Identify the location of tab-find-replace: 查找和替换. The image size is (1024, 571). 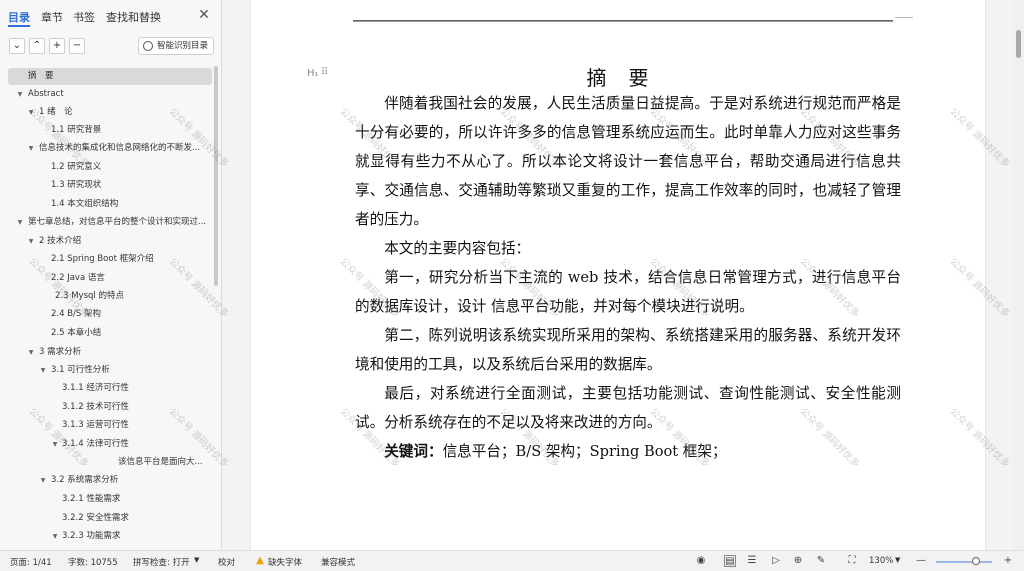
(133, 17).